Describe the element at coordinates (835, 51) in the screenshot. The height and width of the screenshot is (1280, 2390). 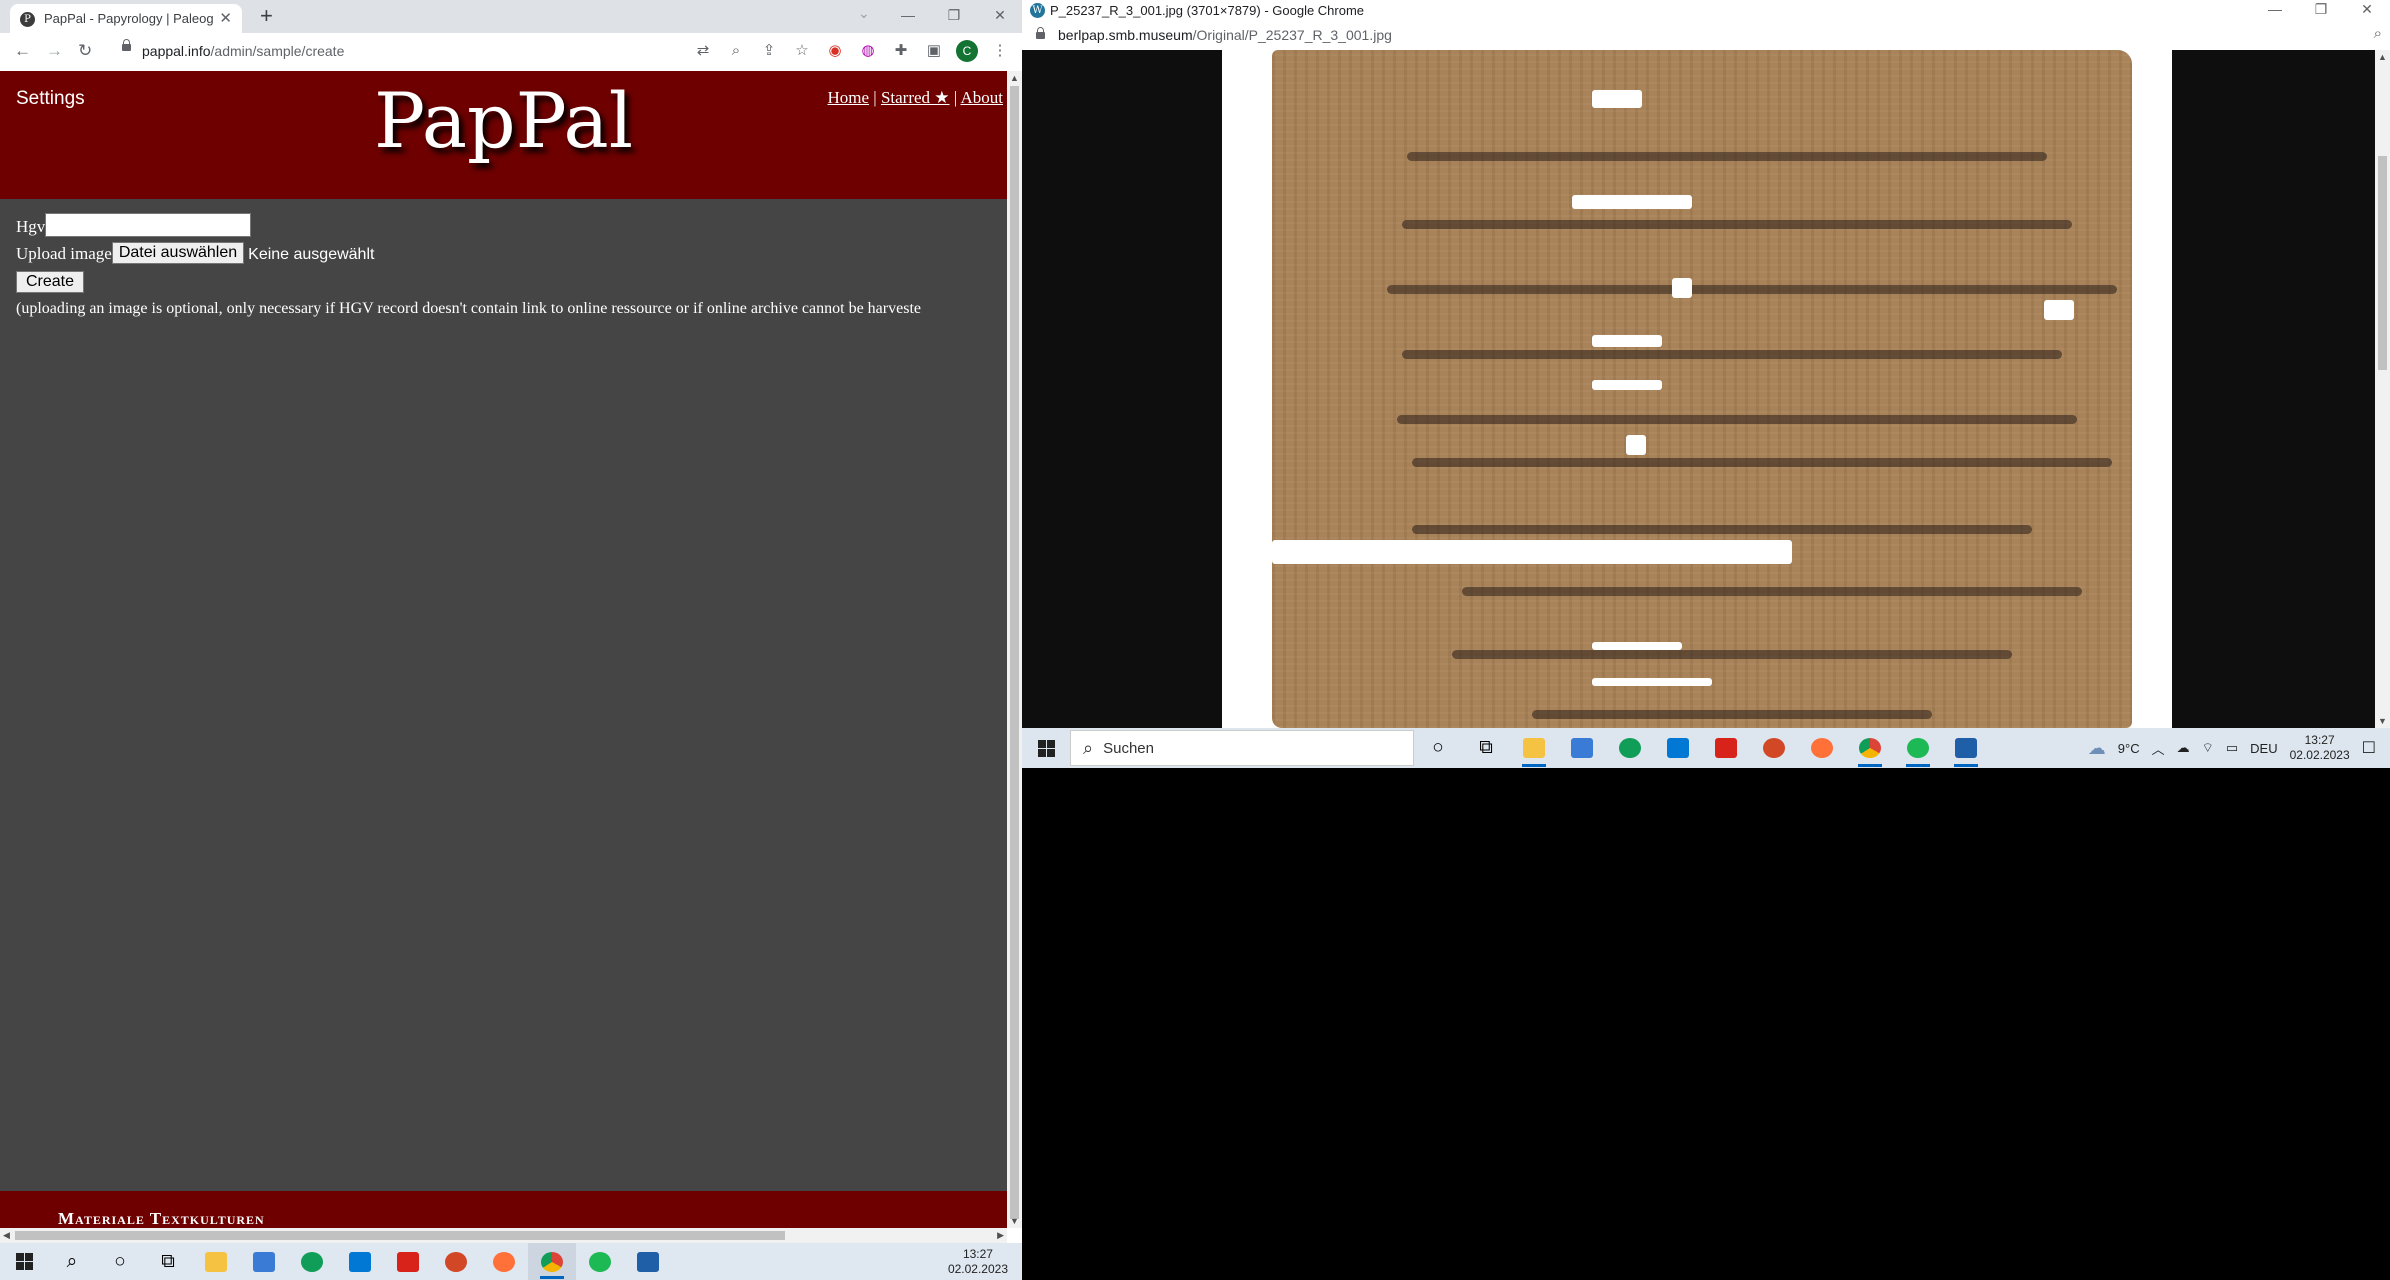
I see `extension-icon: ◉` at that location.